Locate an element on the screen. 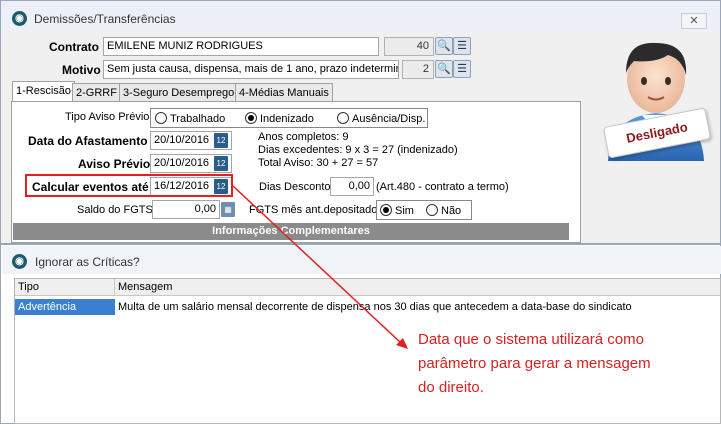  saldo-fgts-label: Saldo do FGTS is located at coordinates (115, 210).